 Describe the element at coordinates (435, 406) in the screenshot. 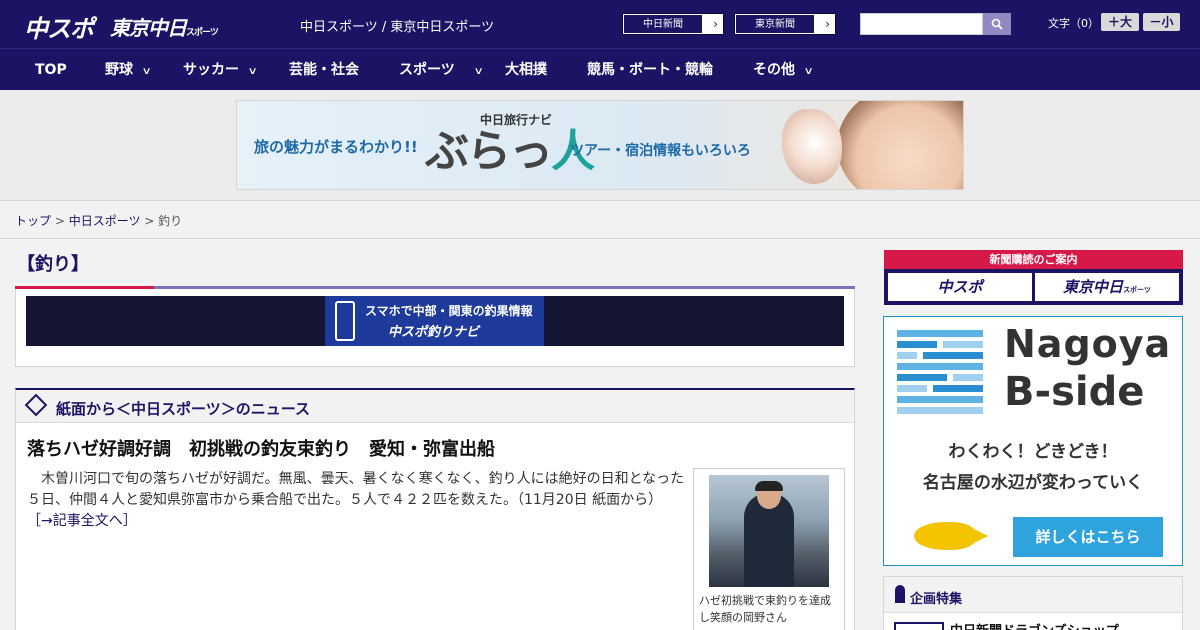

I see `news-section-header: 紙面から＜中日スポーツ＞のニュース` at that location.